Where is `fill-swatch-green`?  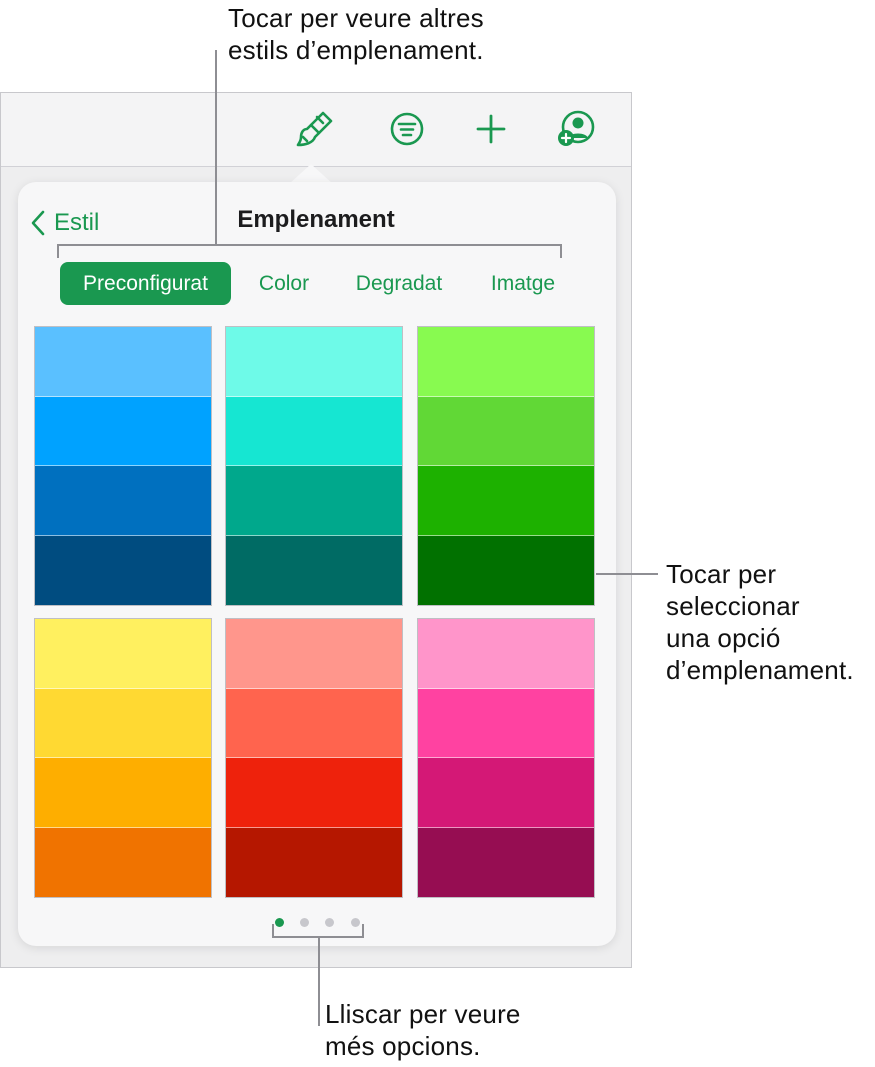
fill-swatch-green is located at coordinates (506, 466).